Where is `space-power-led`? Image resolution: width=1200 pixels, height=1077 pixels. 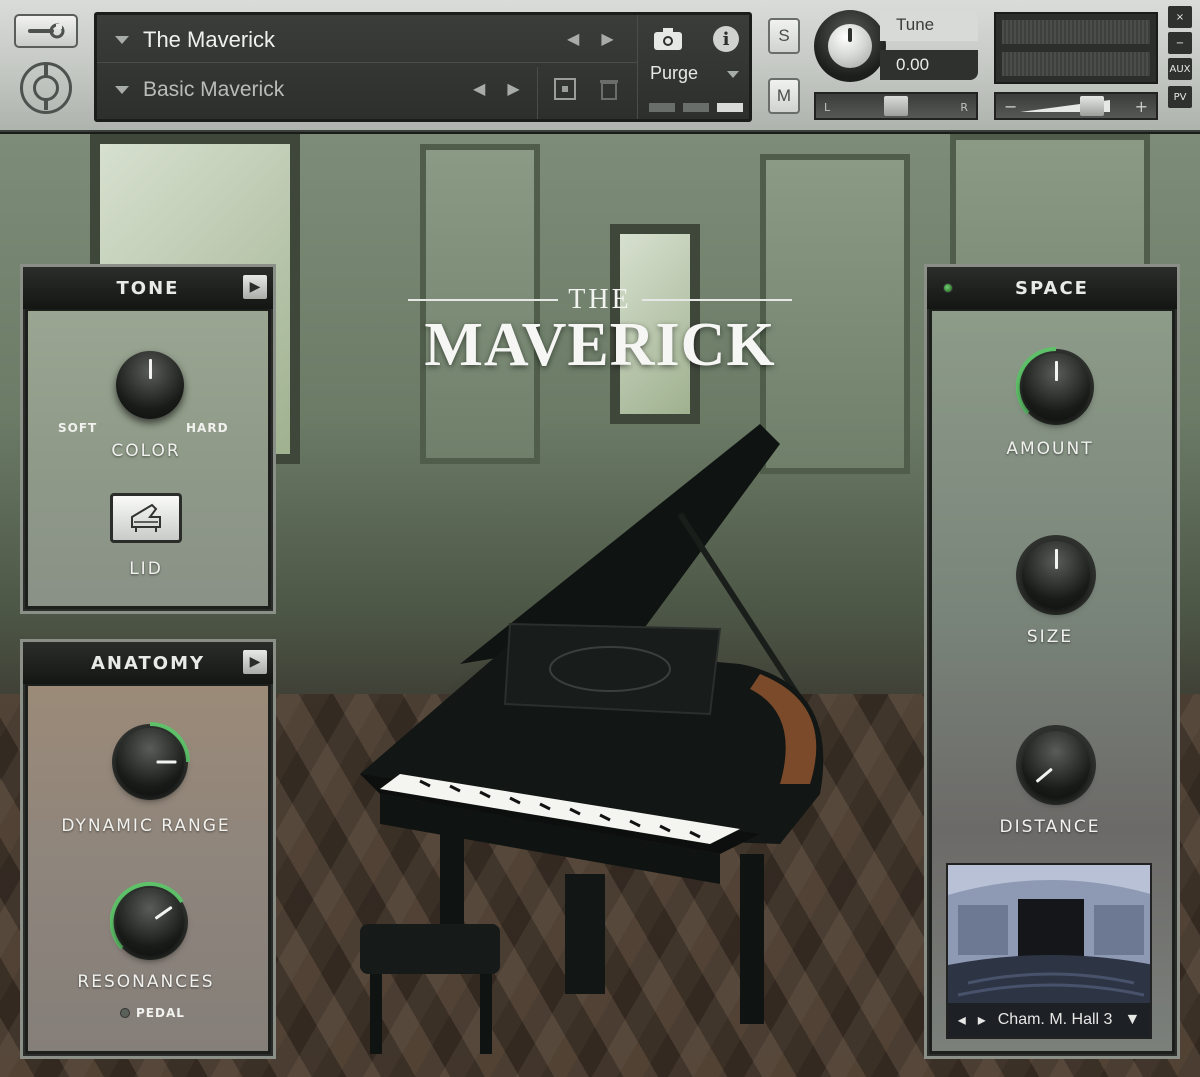 space-power-led is located at coordinates (948, 288).